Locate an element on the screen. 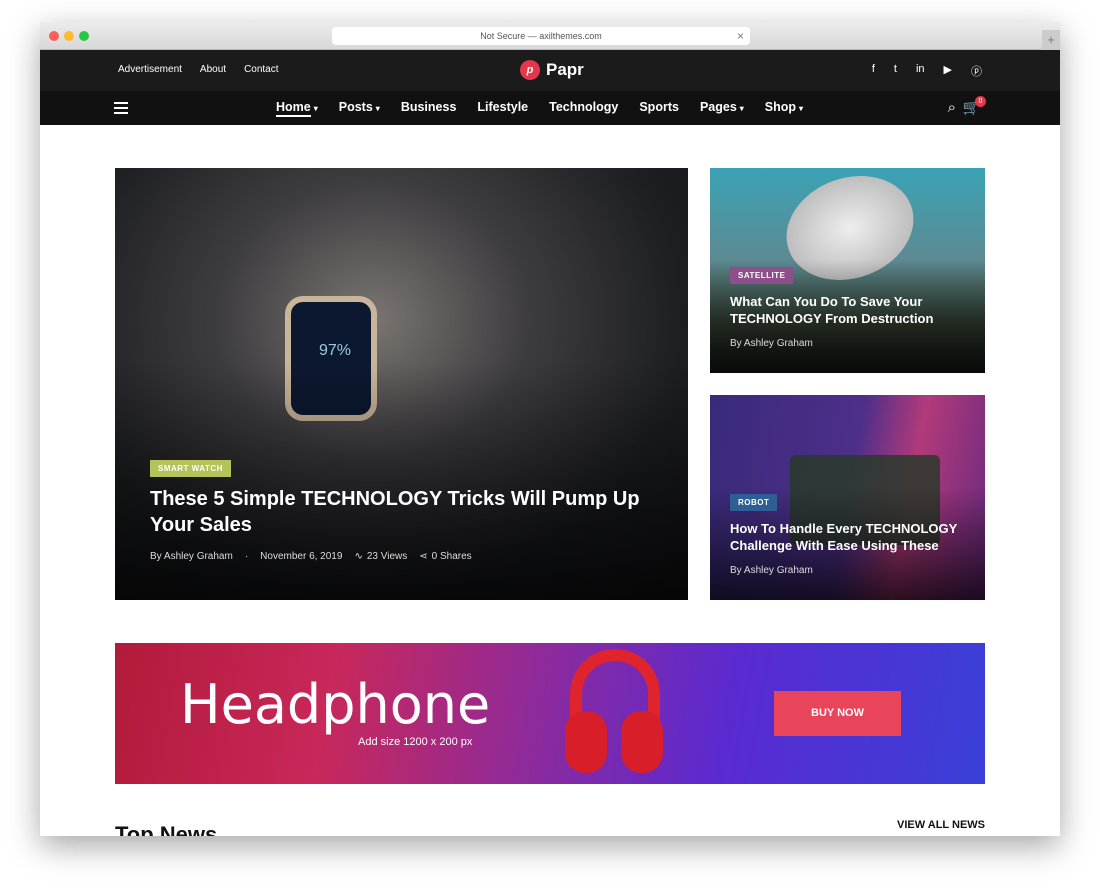  nav-shop: Shop ▾ is located at coordinates (784, 107).